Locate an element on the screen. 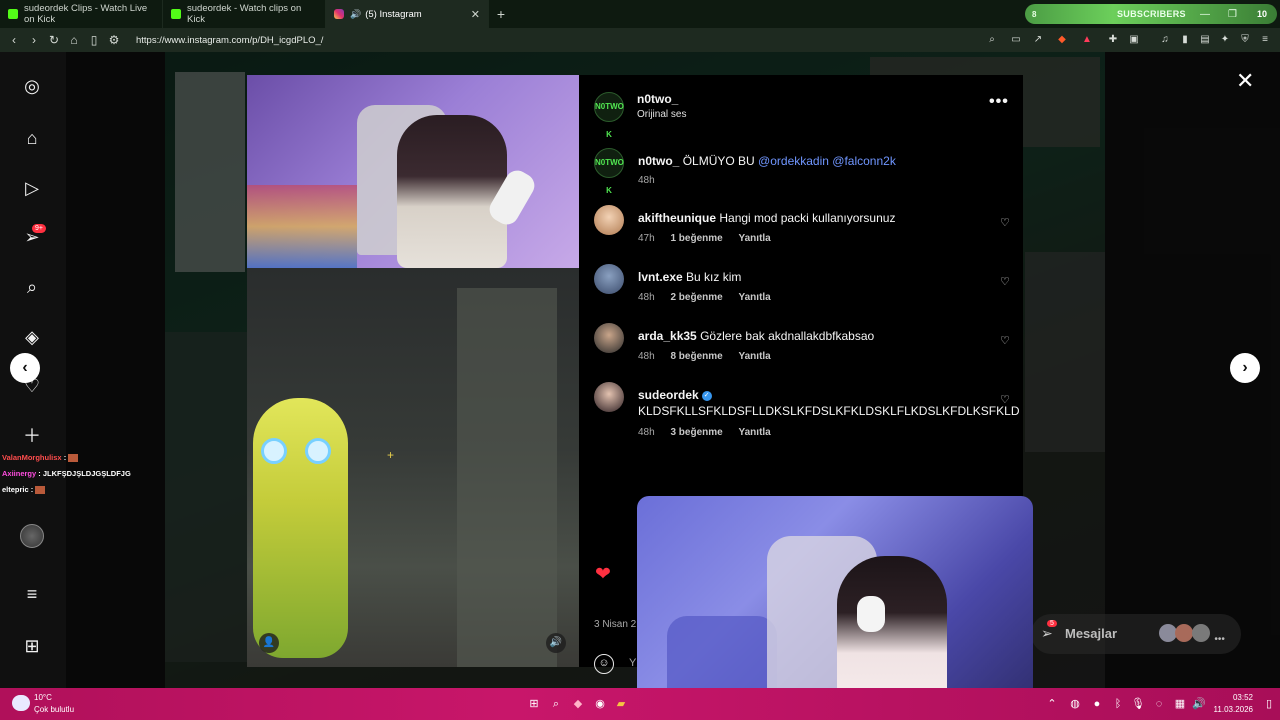 Image resolution: width=1280 pixels, height=720 pixels. url-field: https://www.instagram.com/p/DH_icgdPLO_/ is located at coordinates (229, 40).